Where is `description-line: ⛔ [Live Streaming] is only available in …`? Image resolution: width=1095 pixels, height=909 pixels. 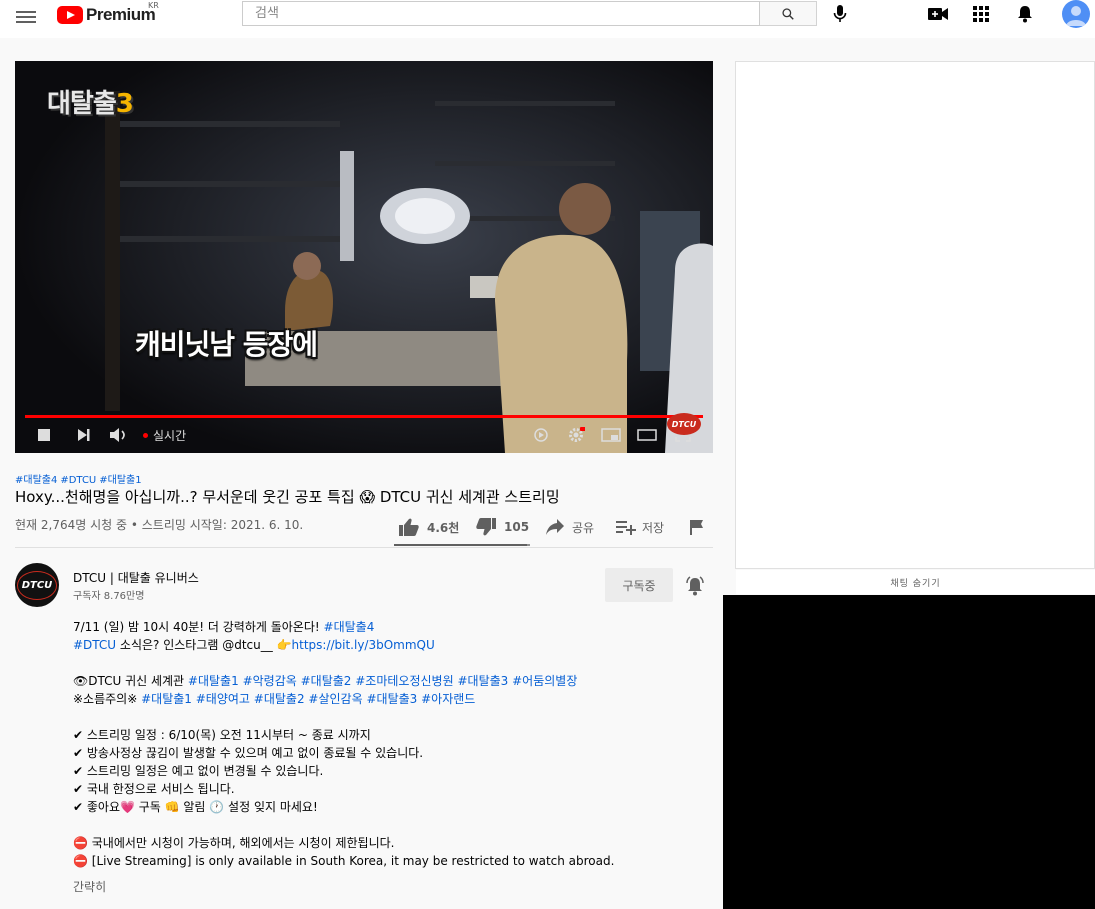
description-line: ⛔ [Live Streaming] is only available in … is located at coordinates (373, 861).